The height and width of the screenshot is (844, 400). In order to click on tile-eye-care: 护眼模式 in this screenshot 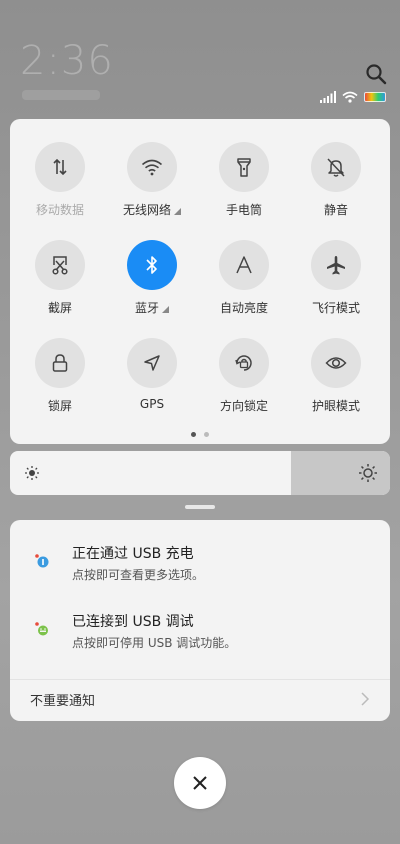, I will do `click(336, 376)`.